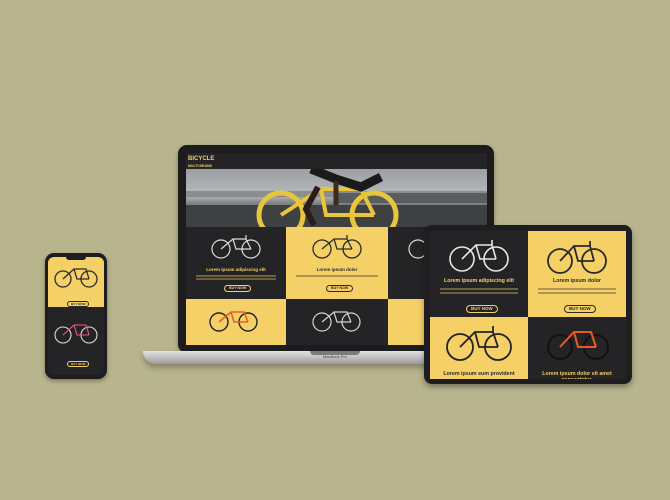 The image size is (670, 500). What do you see at coordinates (334, 356) in the screenshot?
I see `laptop-model-label: MacBook Pro` at bounding box center [334, 356].